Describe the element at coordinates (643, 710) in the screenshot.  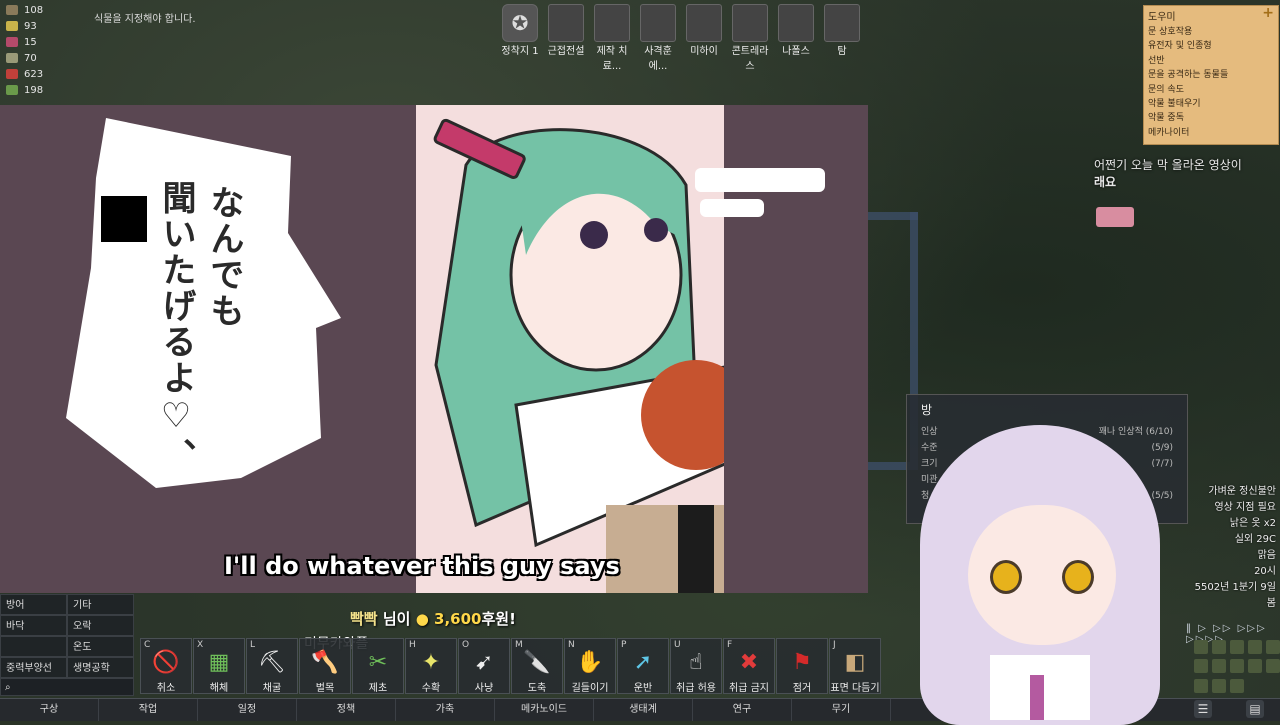
I see `tab-wildlife: 생태계` at that location.